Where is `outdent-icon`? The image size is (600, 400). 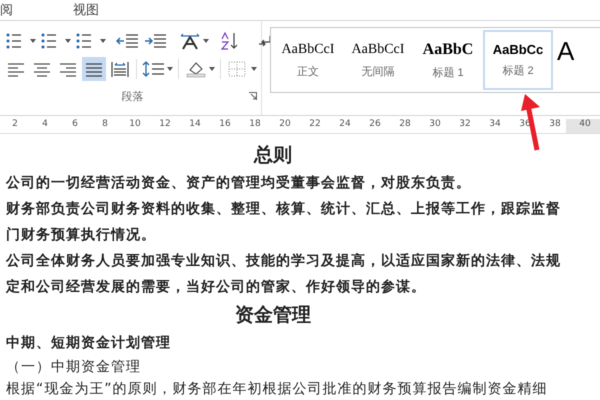
outdent-icon is located at coordinates (128, 41).